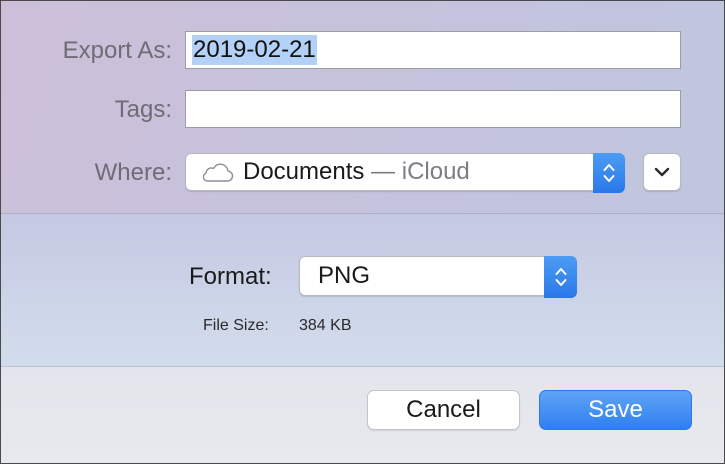  What do you see at coordinates (433, 50) in the screenshot?
I see `export-as-input: 2019-02-21` at bounding box center [433, 50].